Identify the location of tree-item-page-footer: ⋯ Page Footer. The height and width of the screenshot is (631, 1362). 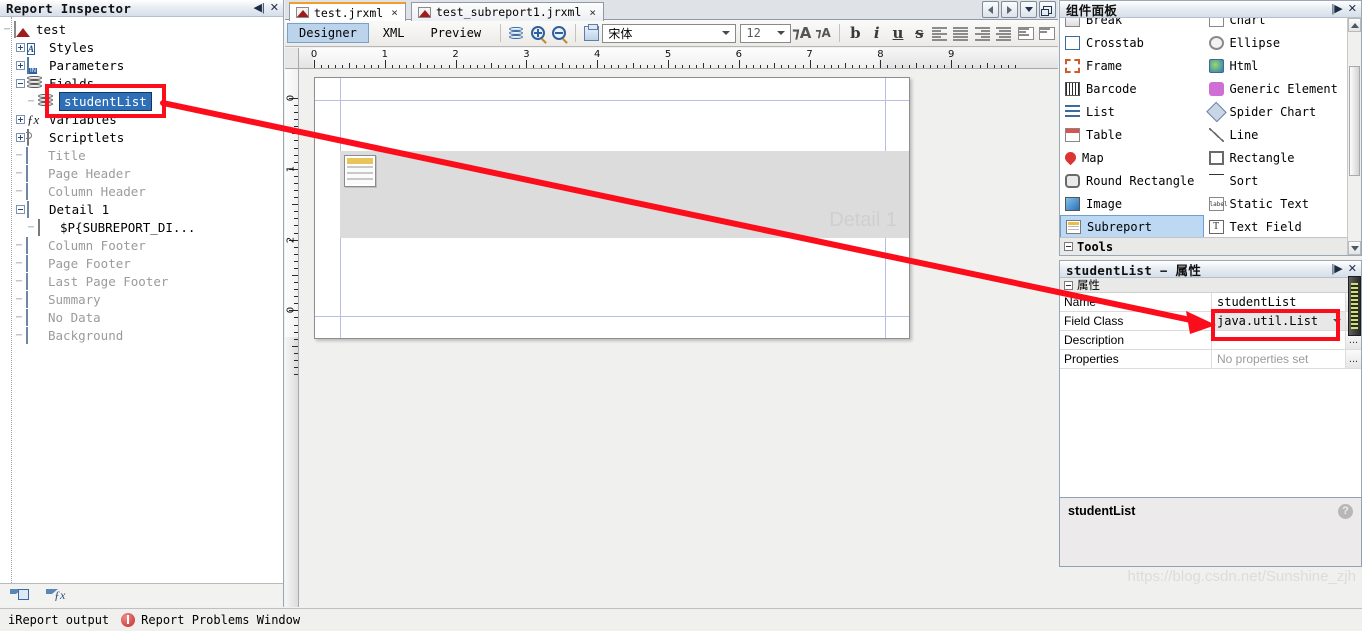
(141, 263).